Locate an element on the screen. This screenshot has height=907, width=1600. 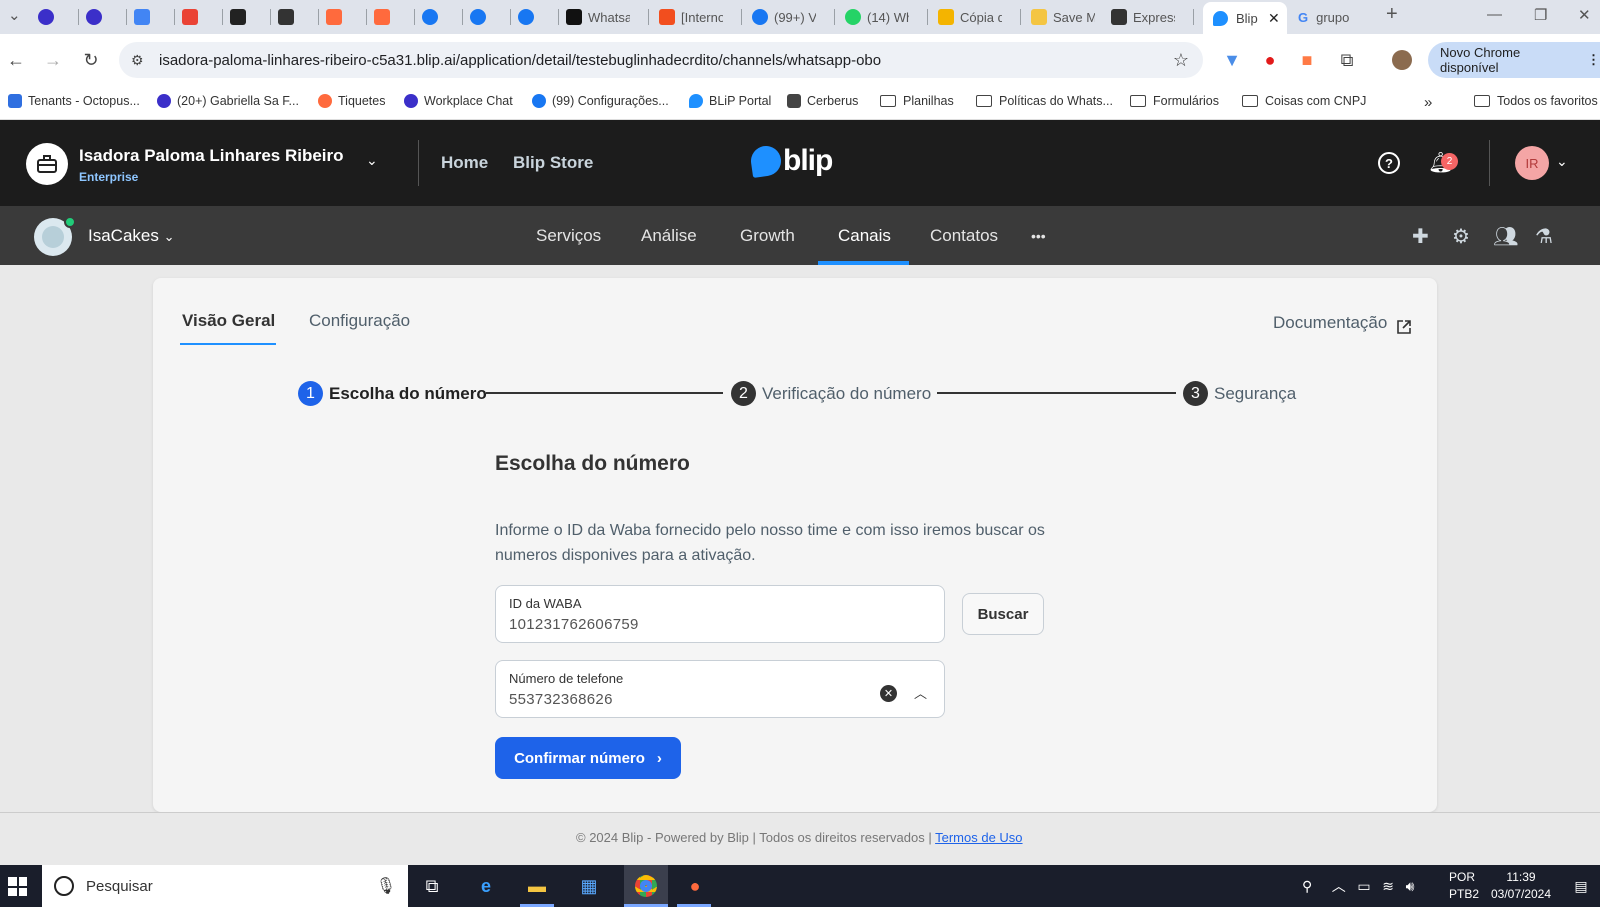
confirm-number-button: Confirmar número › is located at coordinates (588, 758).